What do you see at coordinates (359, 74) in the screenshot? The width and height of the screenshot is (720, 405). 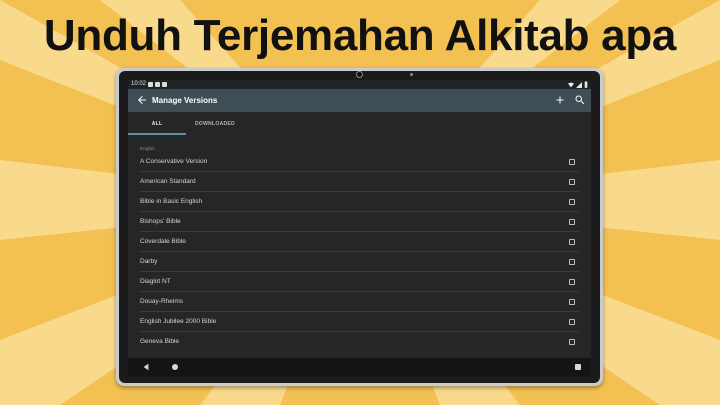 I see `camera-icon` at bounding box center [359, 74].